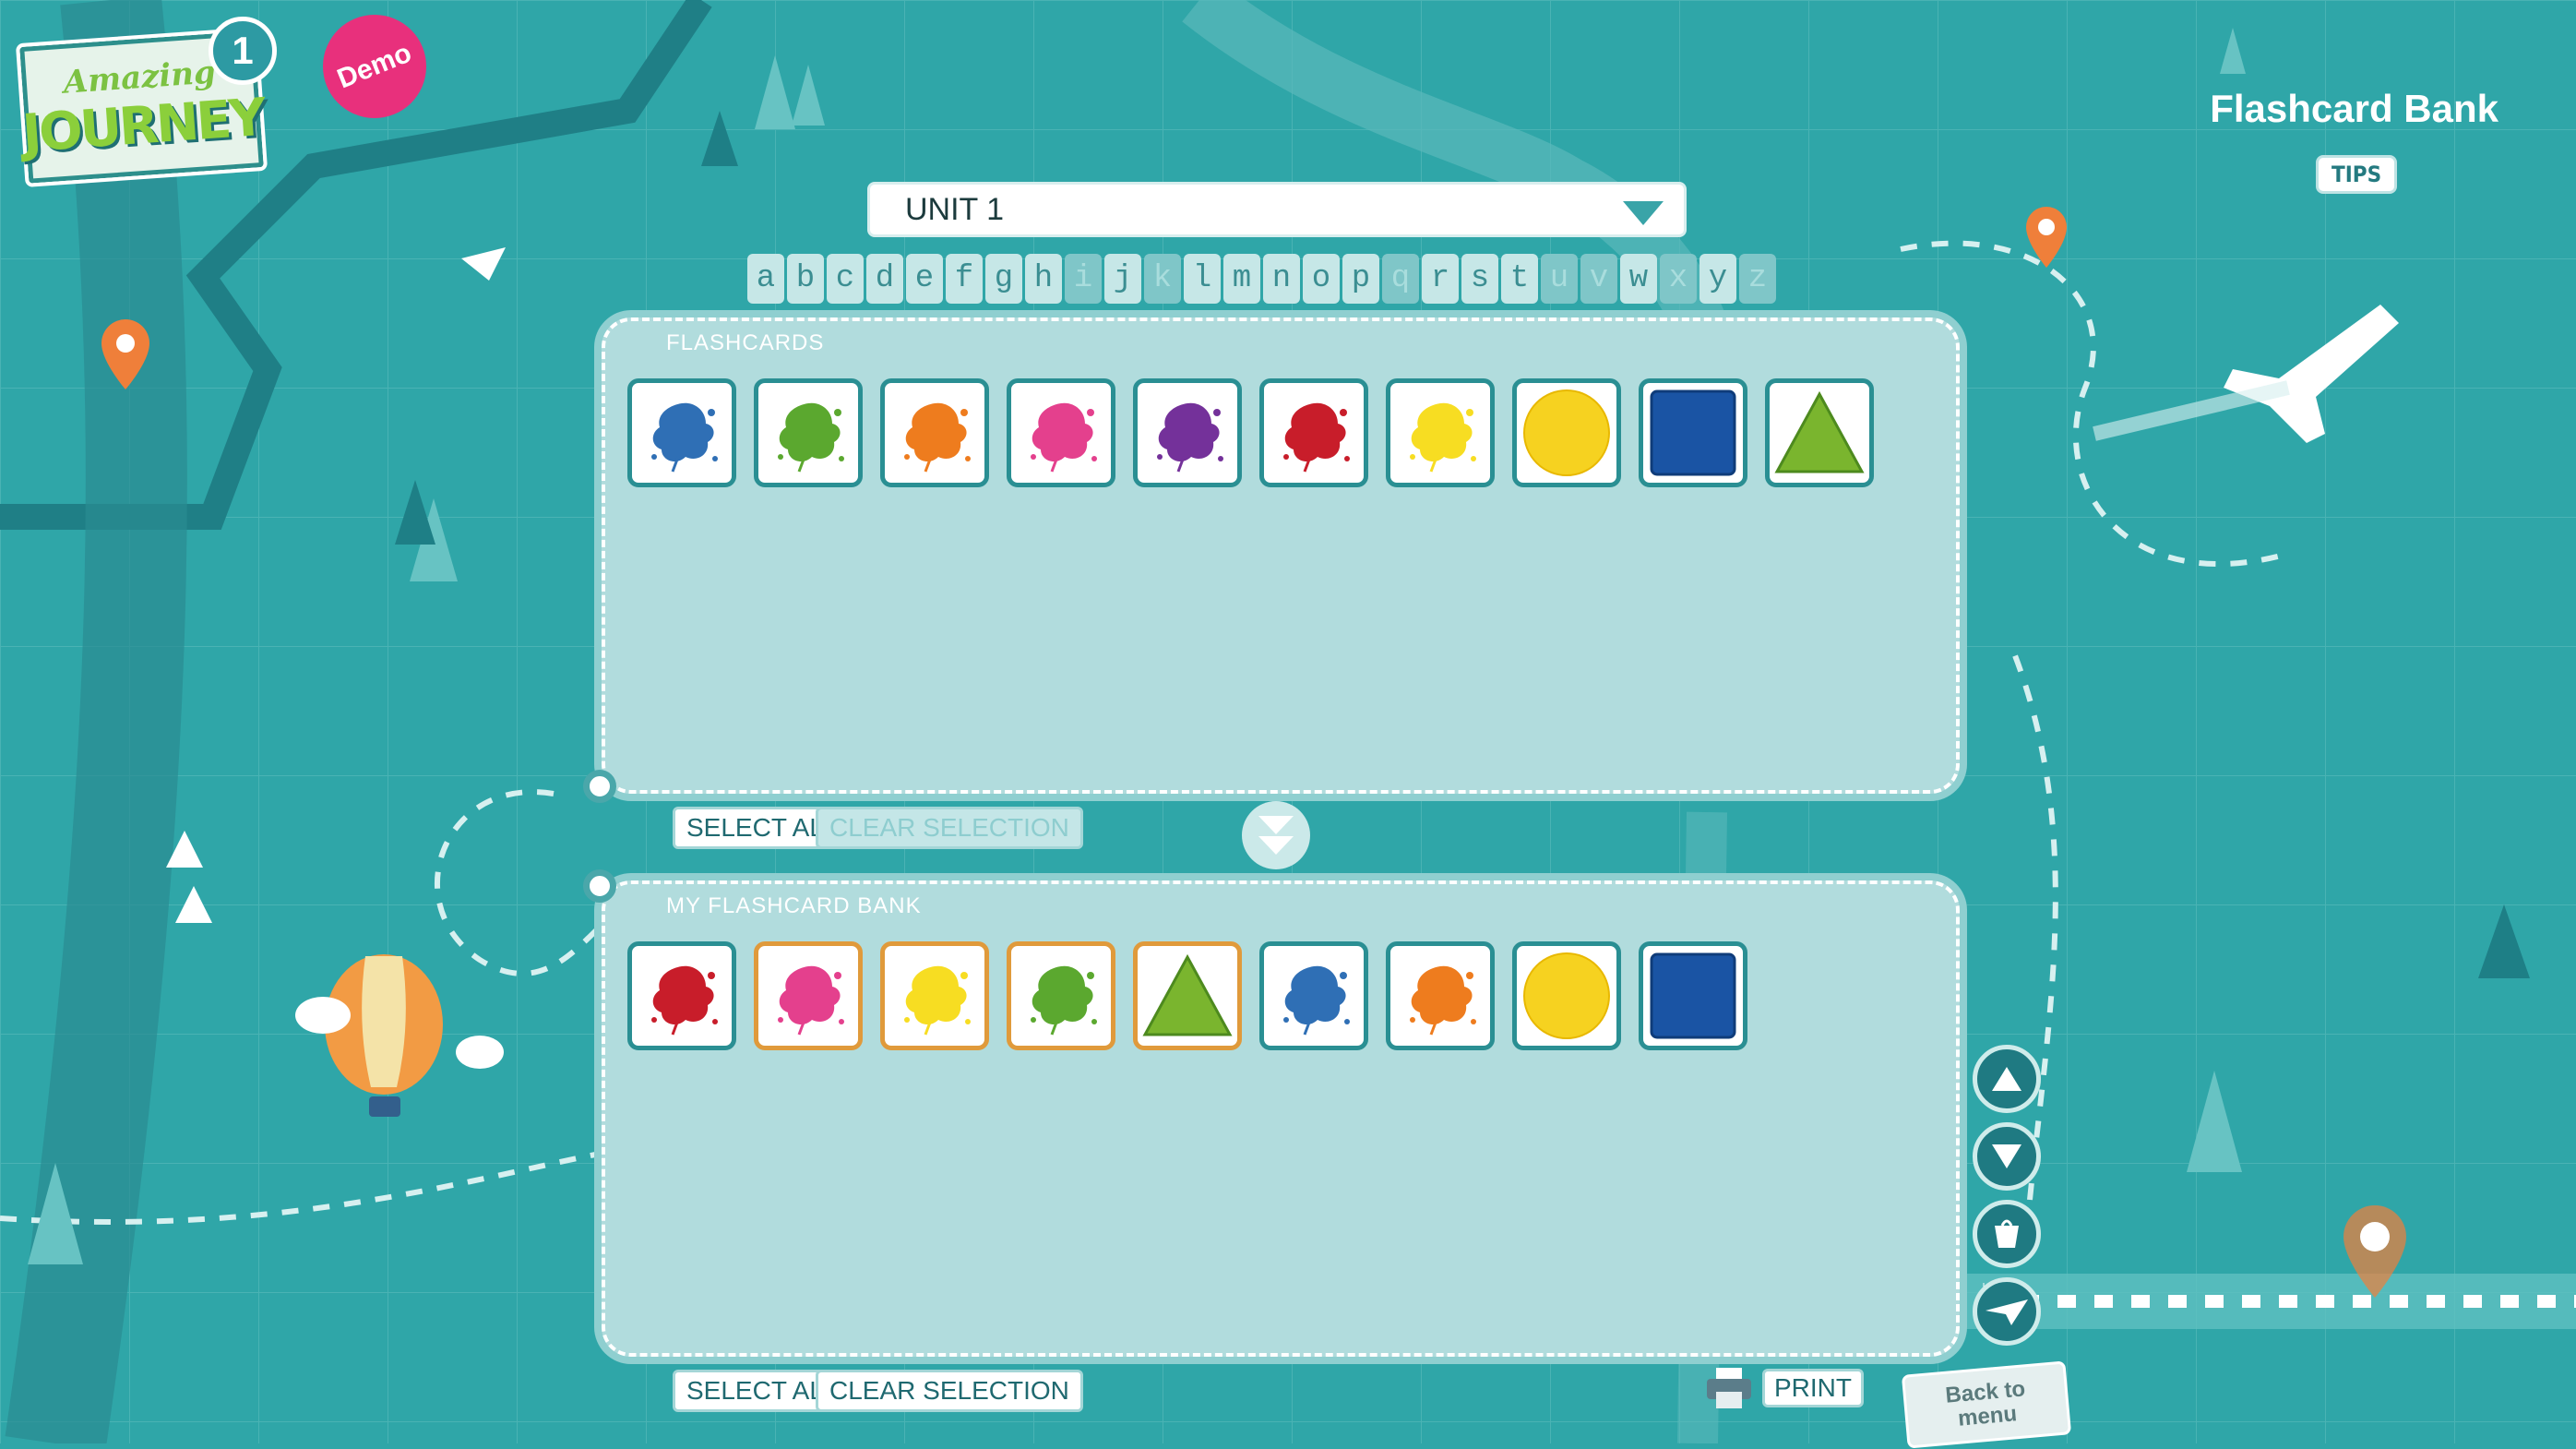  I want to click on letter-filter-r: r, so click(1440, 279).